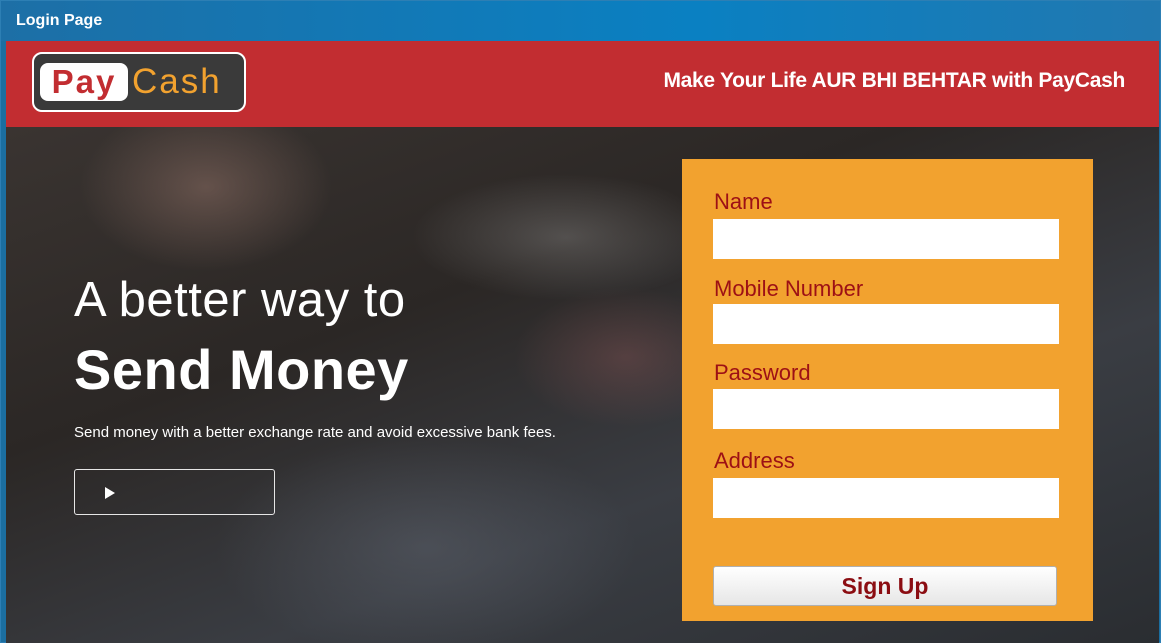 This screenshot has width=1161, height=643. I want to click on name-label: Name, so click(743, 201).